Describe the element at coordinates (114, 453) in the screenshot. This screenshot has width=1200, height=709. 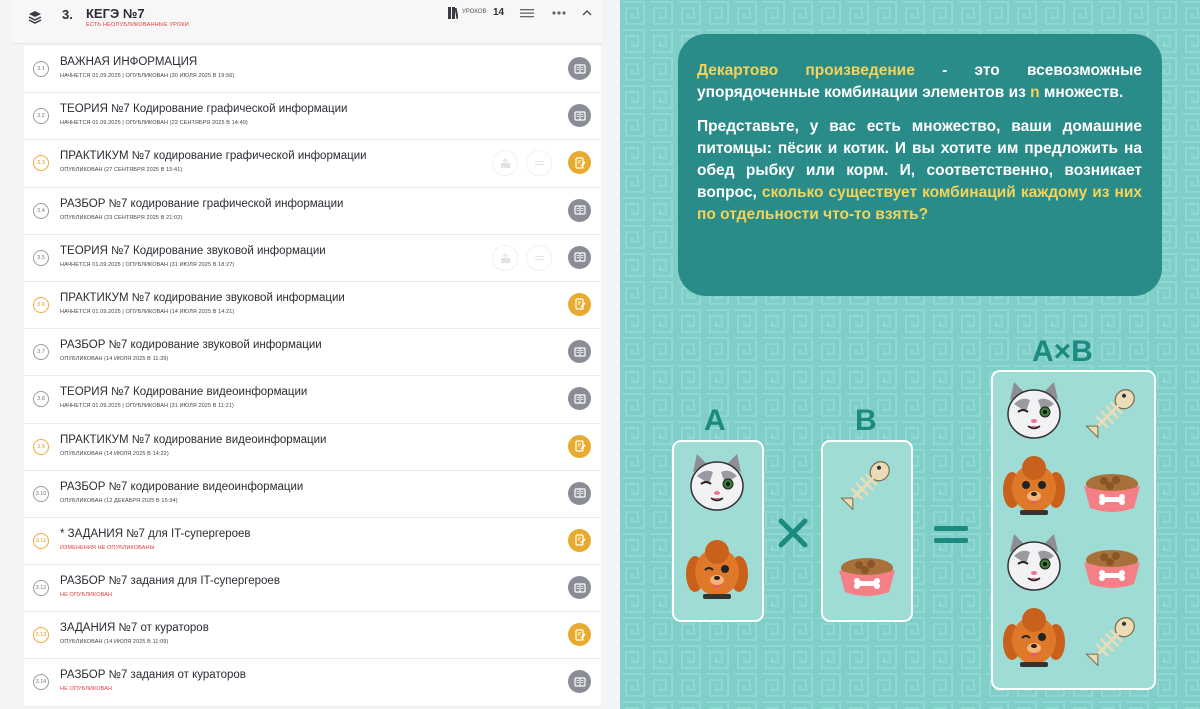
I see `lesson-status-meta: ОПУБЛИКОВАН (14 ИЮЛЯ 2025 В 14:22)` at that location.